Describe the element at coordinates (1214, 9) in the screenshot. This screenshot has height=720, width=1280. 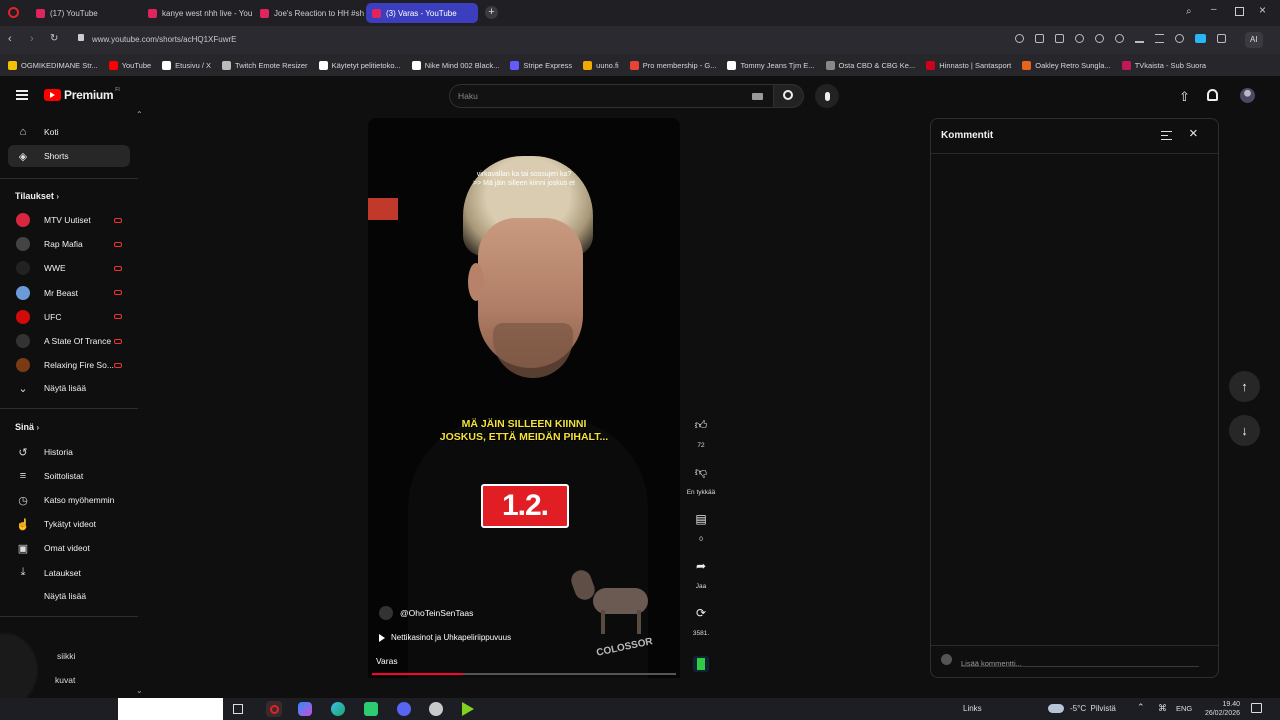
I see `minimize-button: –` at that location.